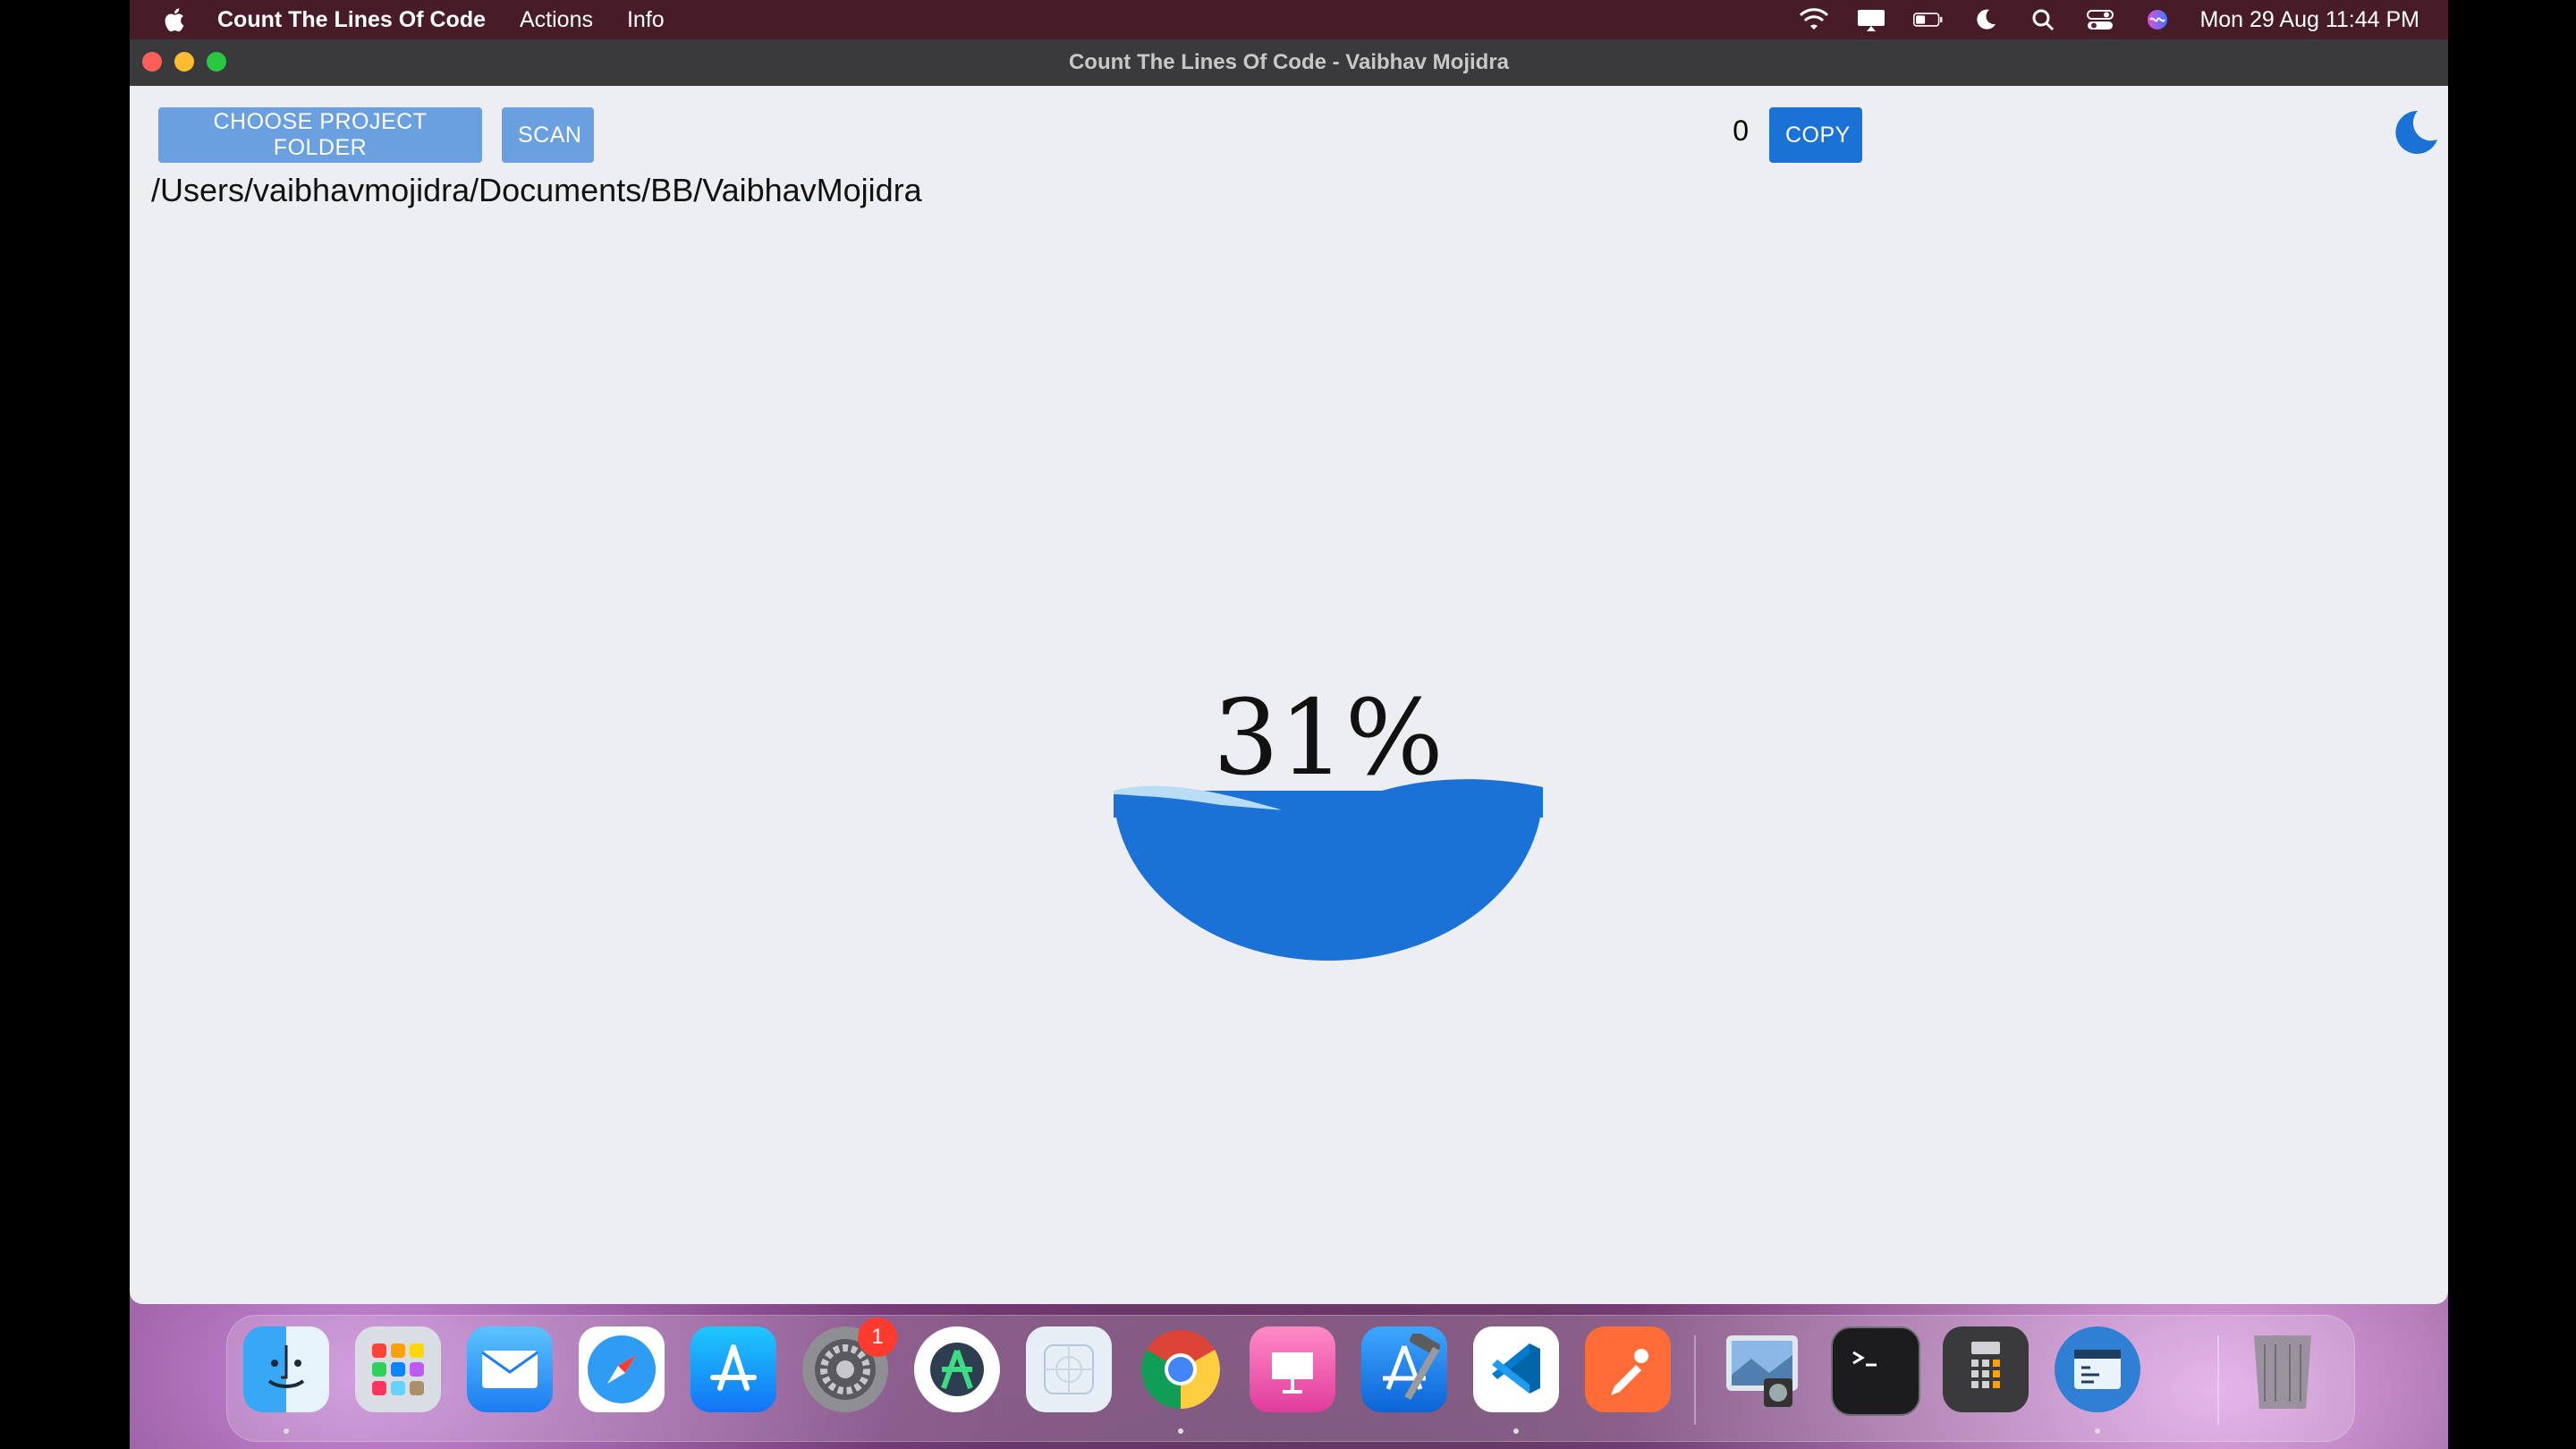  What do you see at coordinates (849, 1365) in the screenshot?
I see `system-preferences-app-icon: 1` at bounding box center [849, 1365].